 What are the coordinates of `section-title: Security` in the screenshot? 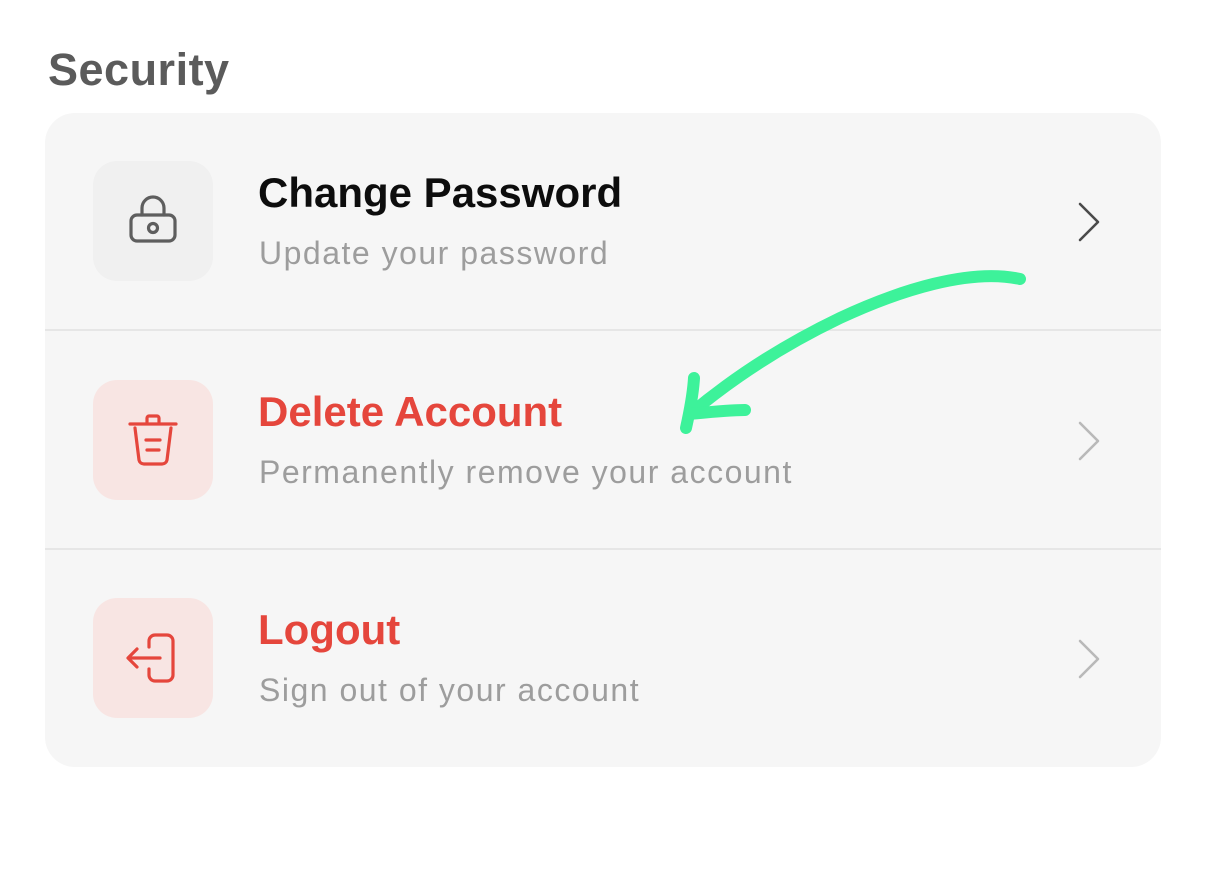 It's located at (139, 69).